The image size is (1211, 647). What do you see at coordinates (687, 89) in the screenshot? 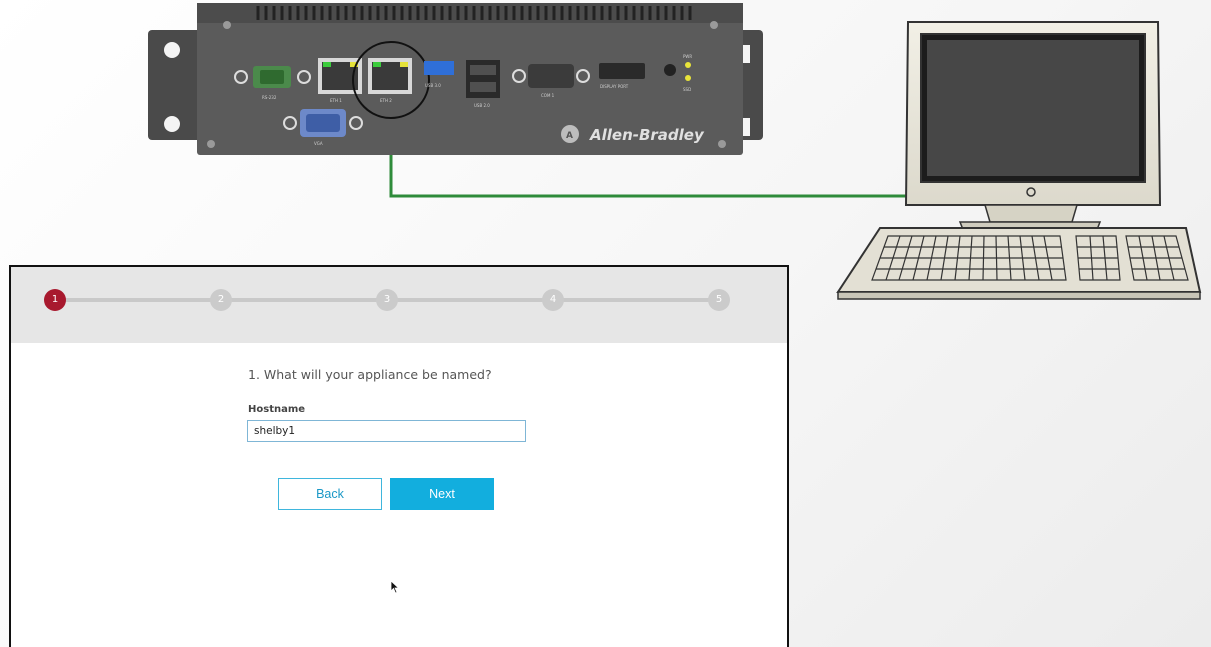
I see `led-label-ssd: SSD` at bounding box center [687, 89].